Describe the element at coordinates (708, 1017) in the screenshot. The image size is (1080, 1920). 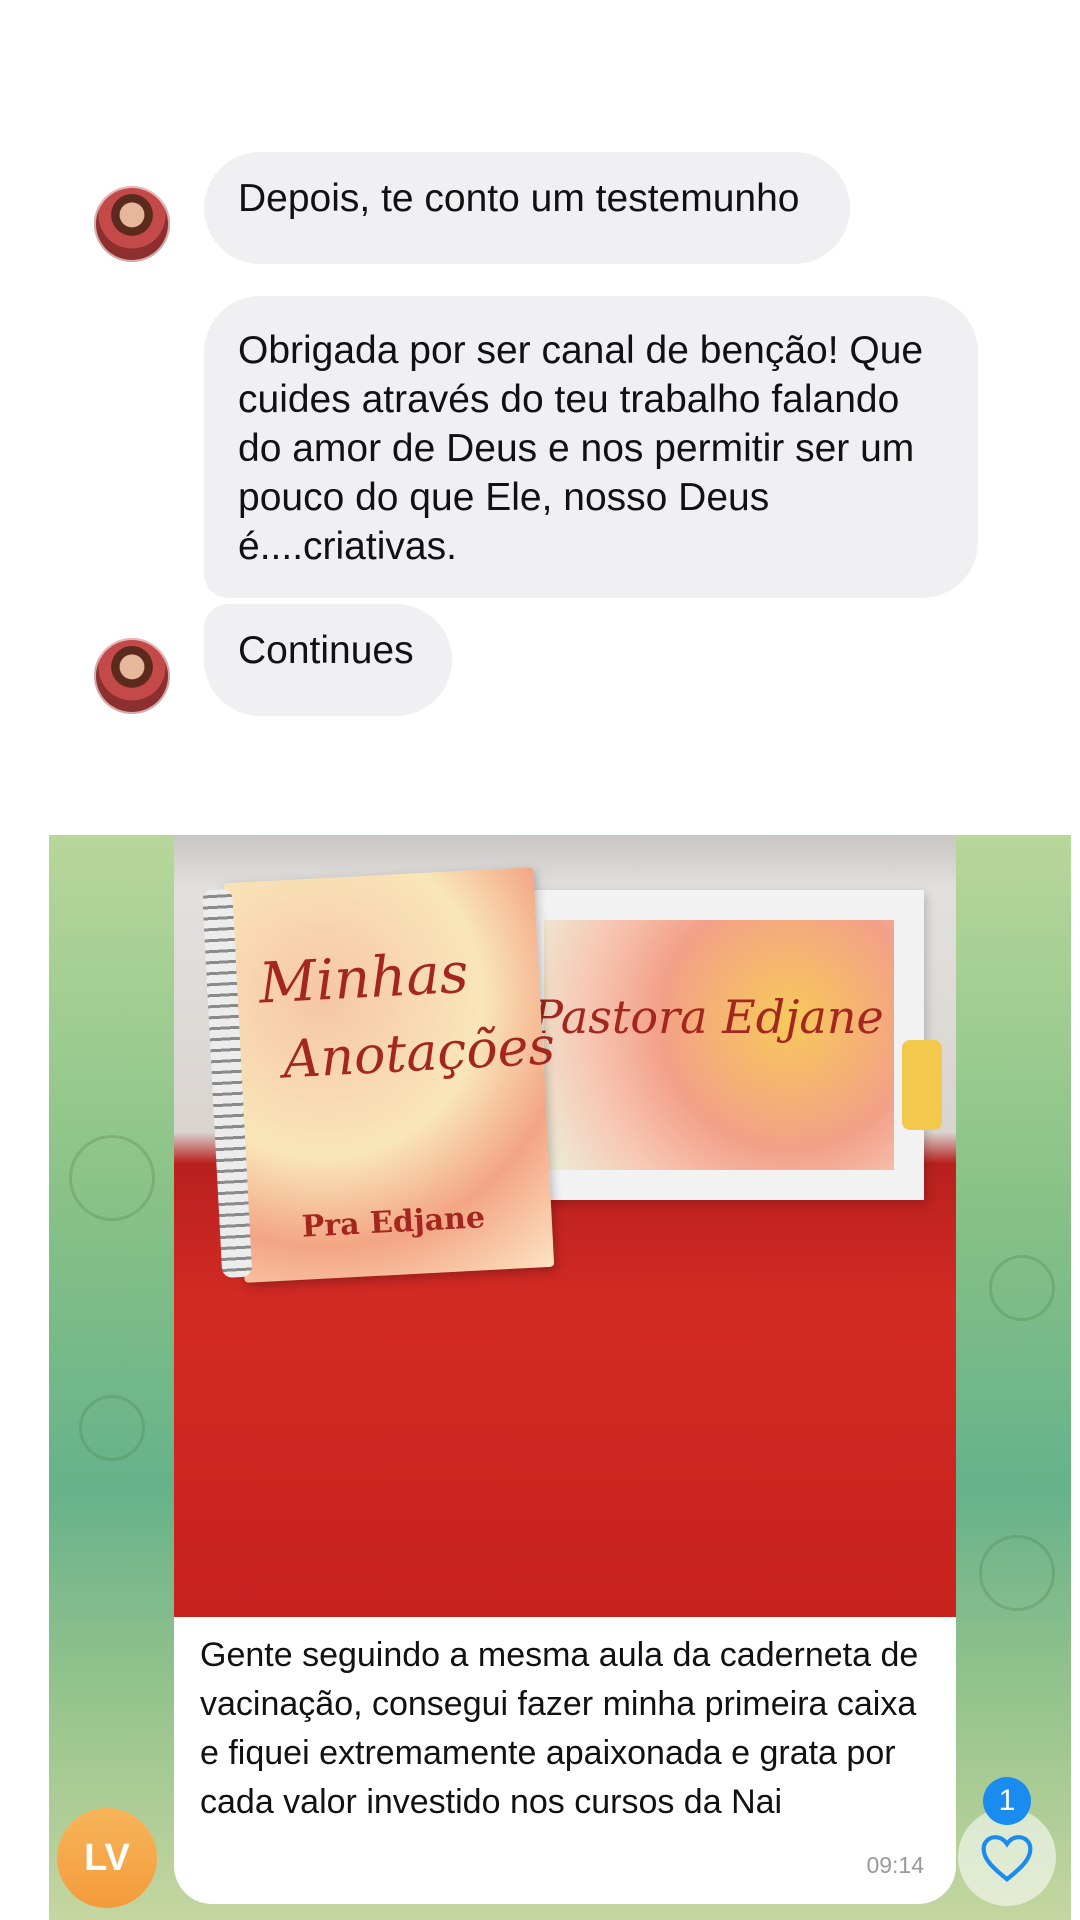
I see `box-name-text: Pastora Edjane` at that location.